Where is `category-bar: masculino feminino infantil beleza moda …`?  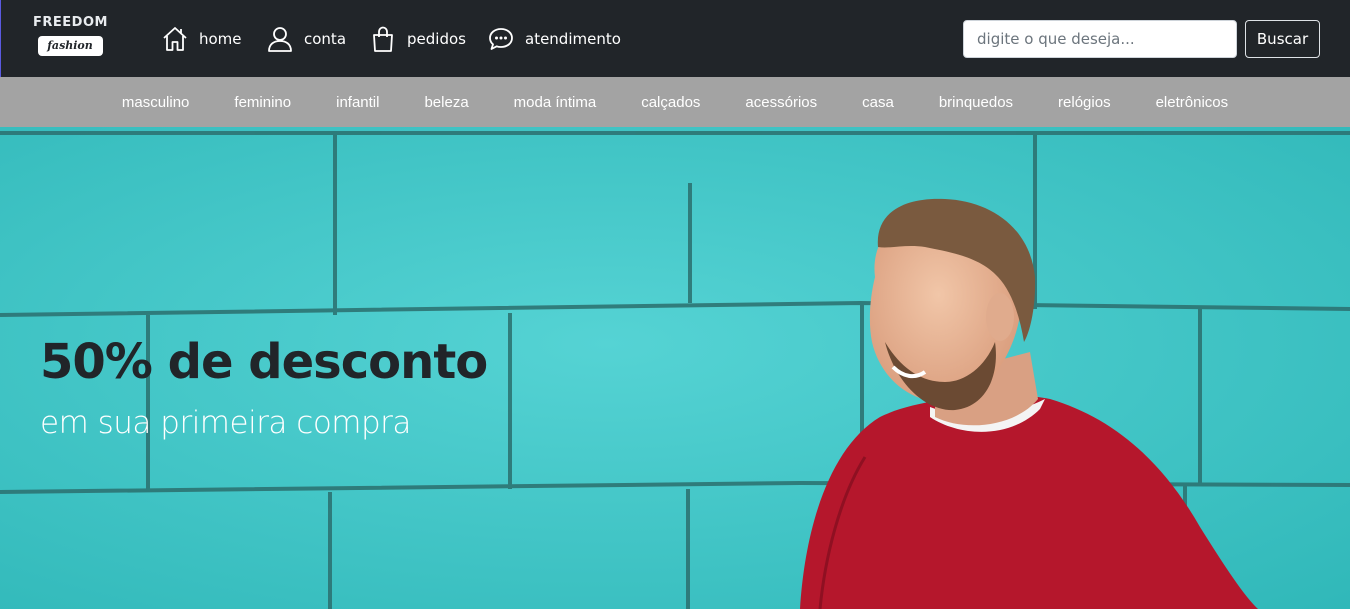
category-bar: masculino feminino infantil beleza moda … is located at coordinates (675, 102).